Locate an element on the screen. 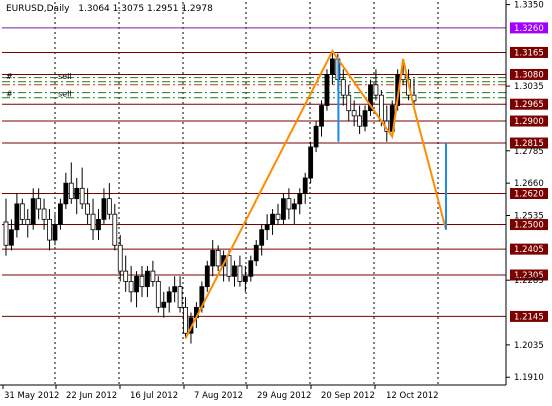 The width and height of the screenshot is (552, 406). price-tick-label: 1.1910 is located at coordinates (529, 378).